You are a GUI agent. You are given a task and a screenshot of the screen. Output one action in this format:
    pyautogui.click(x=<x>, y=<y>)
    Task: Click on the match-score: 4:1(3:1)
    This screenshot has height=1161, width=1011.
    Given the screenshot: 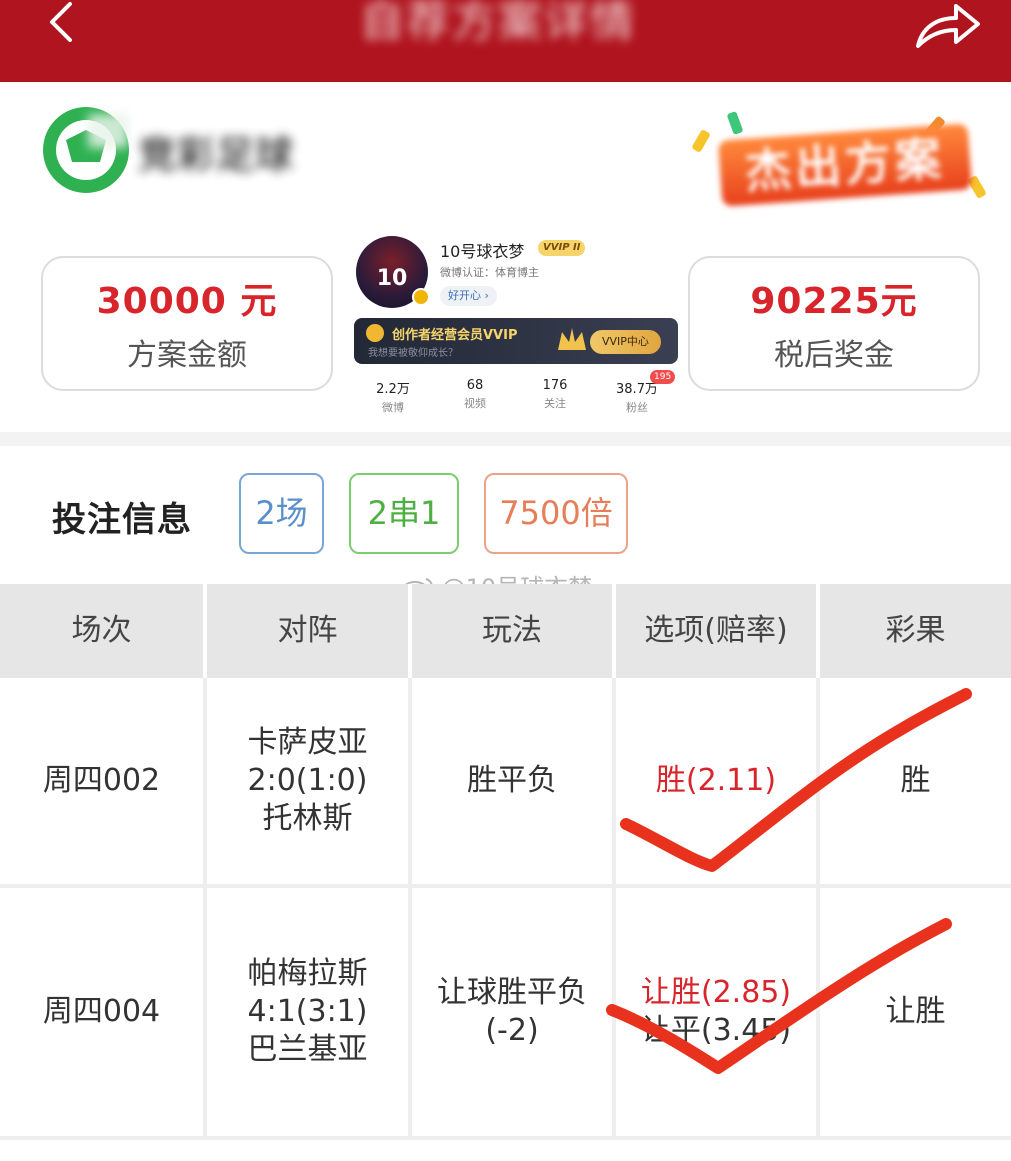 What is the action you would take?
    pyautogui.click(x=307, y=1011)
    